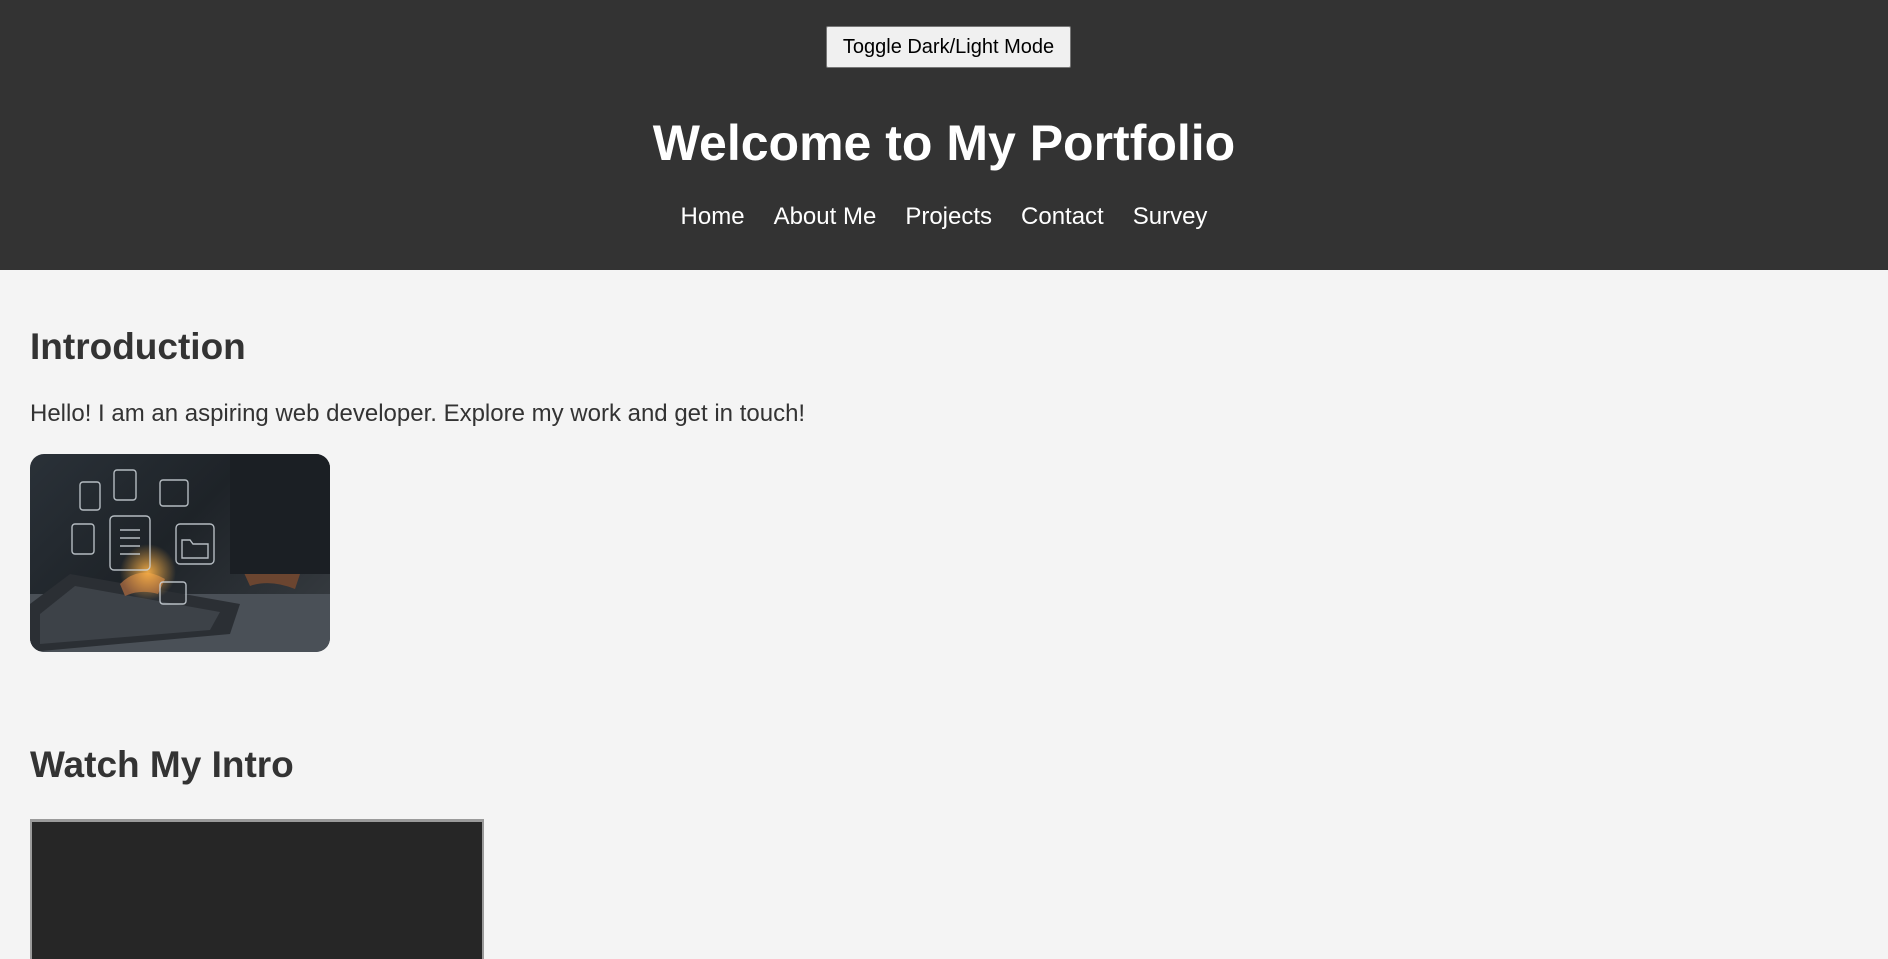 The width and height of the screenshot is (1888, 959). What do you see at coordinates (948, 47) in the screenshot?
I see `toggle-theme-button: Toggle Dark/Light Mode` at bounding box center [948, 47].